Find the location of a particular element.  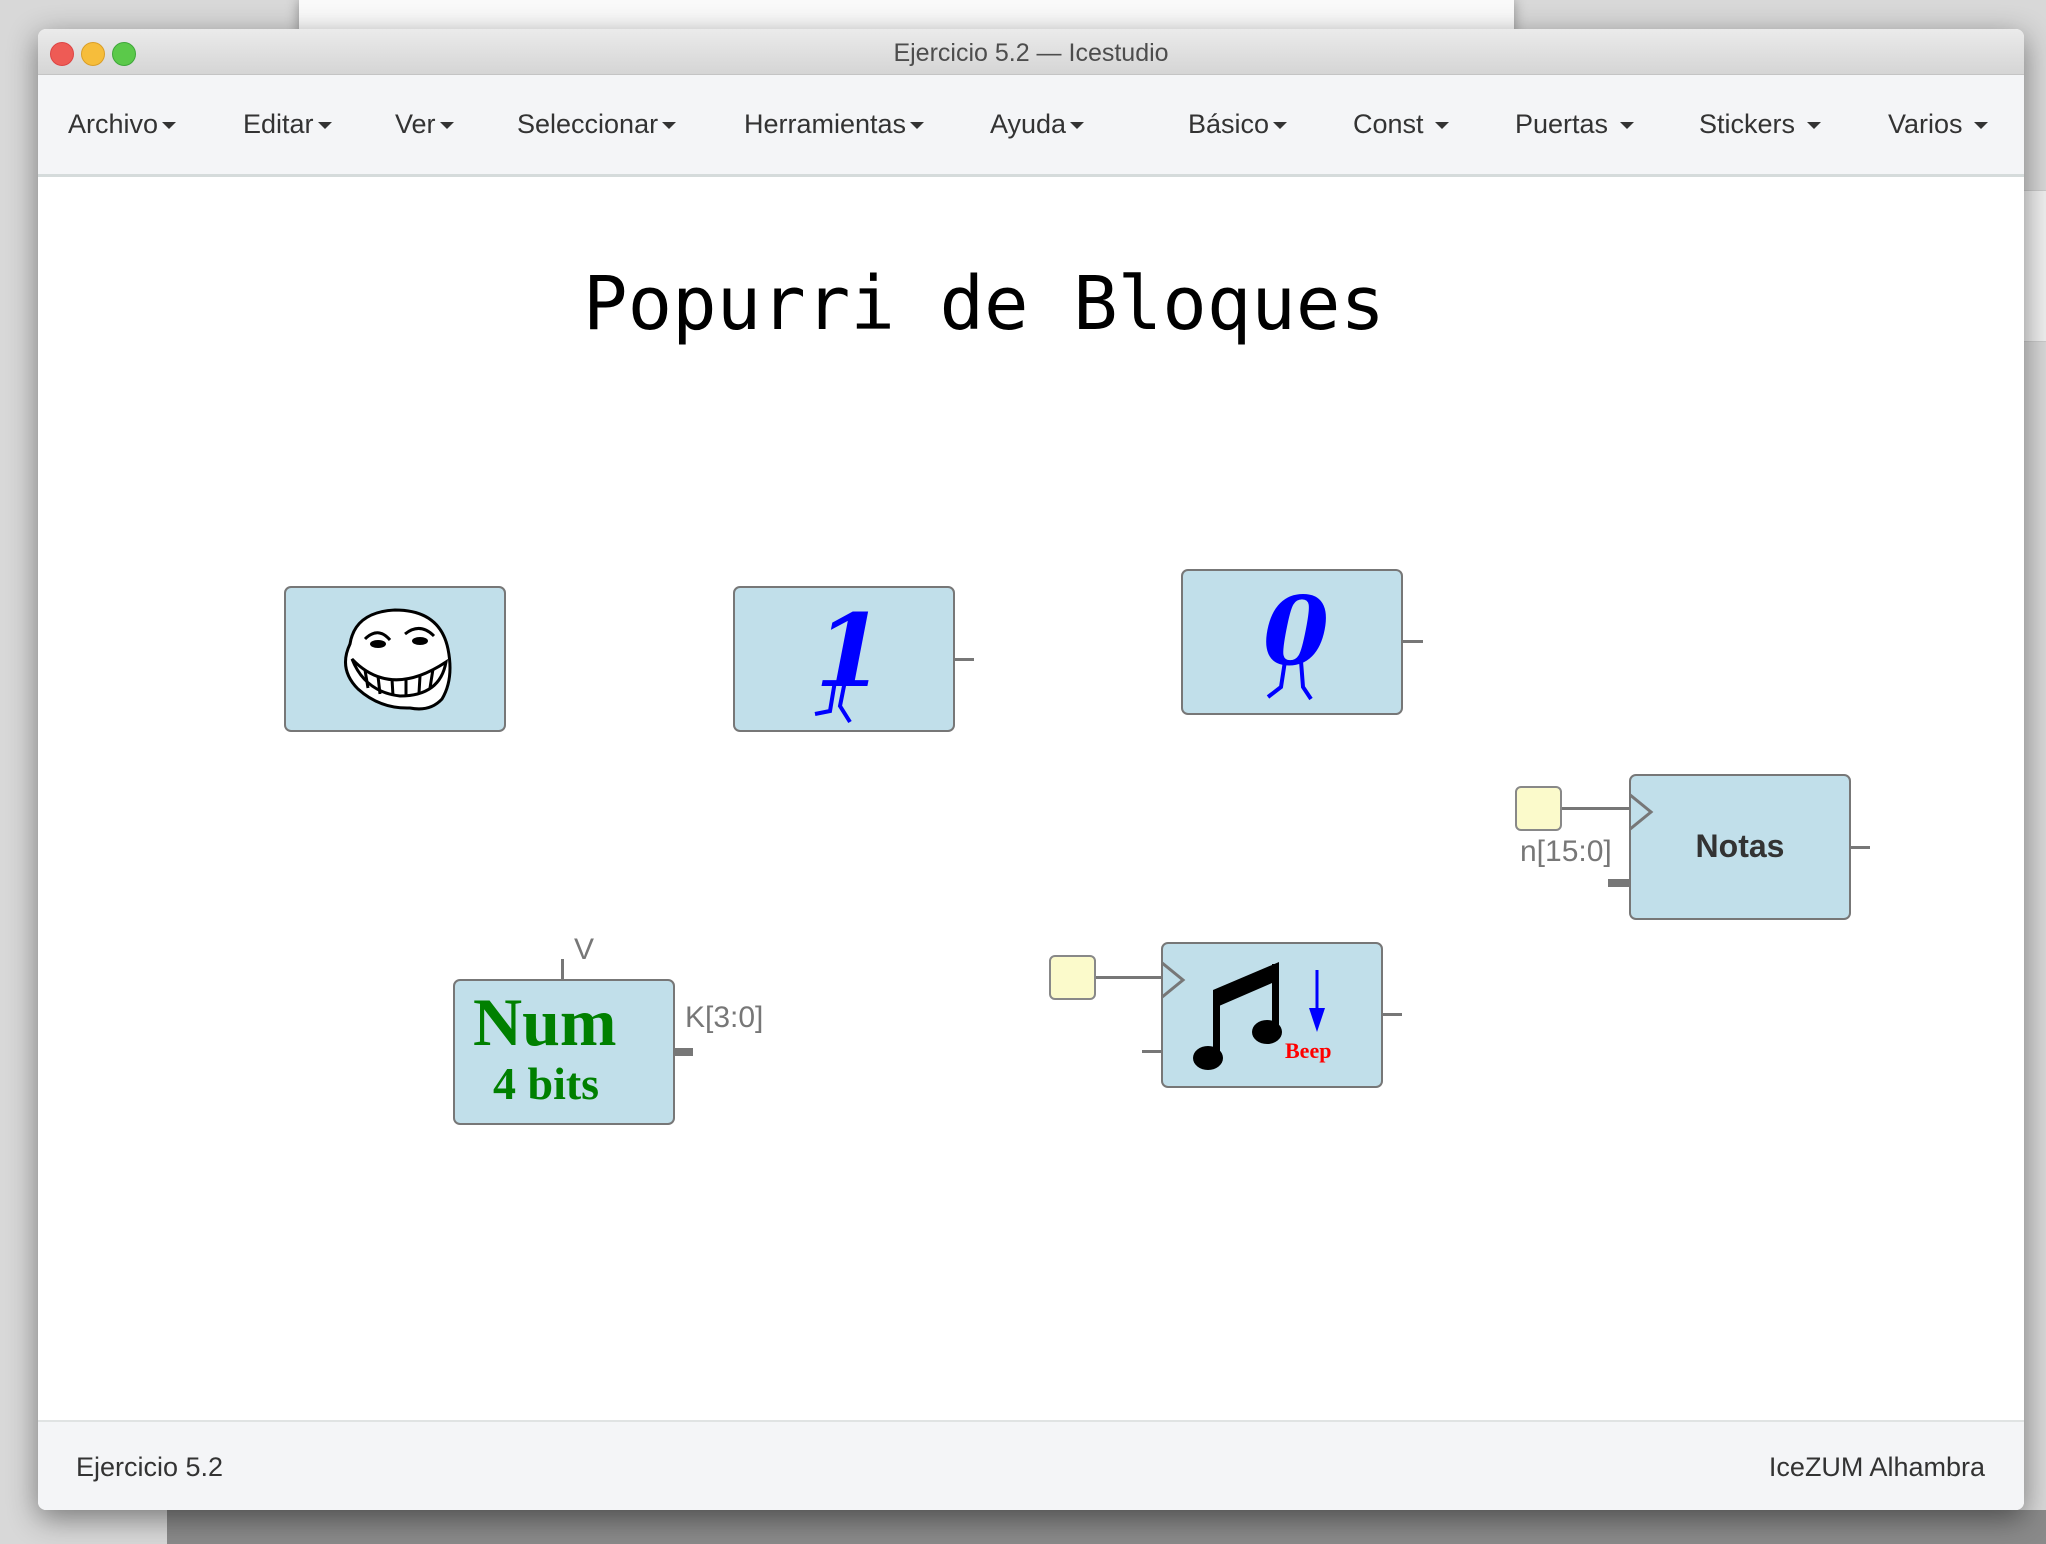

menu-label: Const is located at coordinates (1388, 124).